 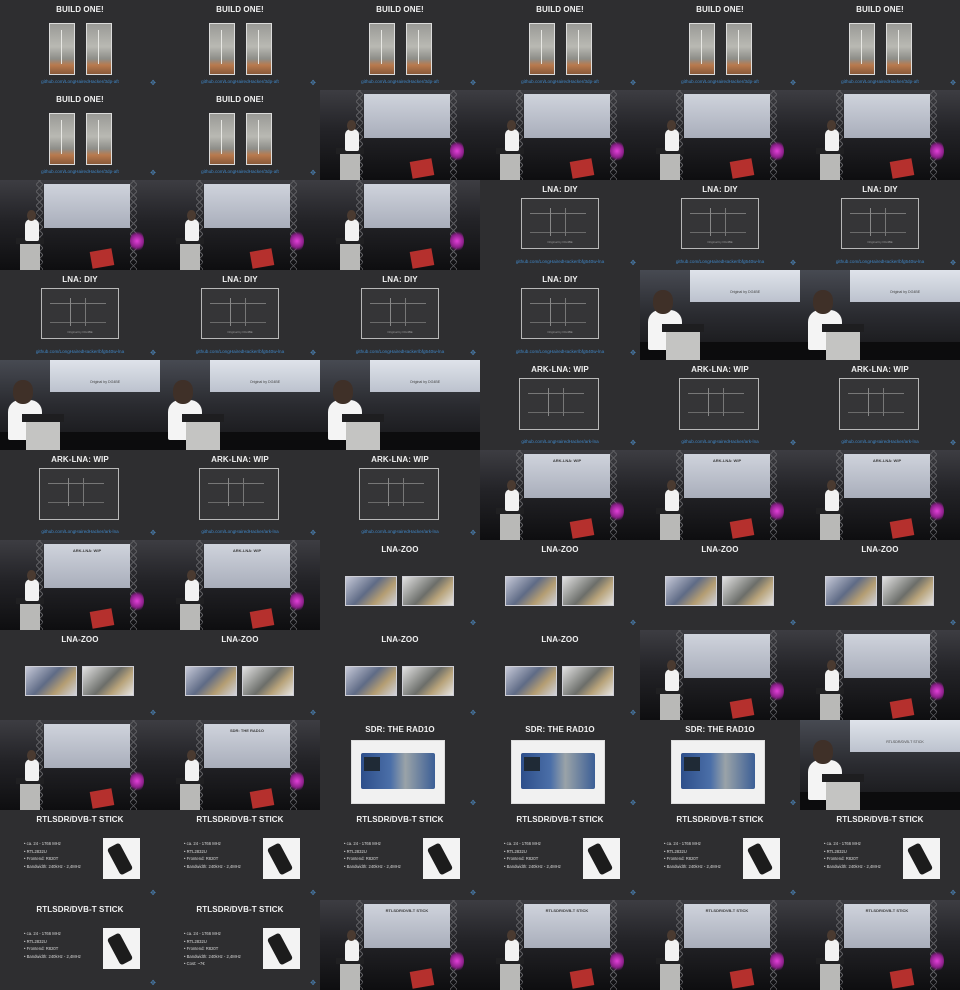 What do you see at coordinates (153, 83) in the screenshot?
I see `move-arrows-icon: ✥` at bounding box center [153, 83].